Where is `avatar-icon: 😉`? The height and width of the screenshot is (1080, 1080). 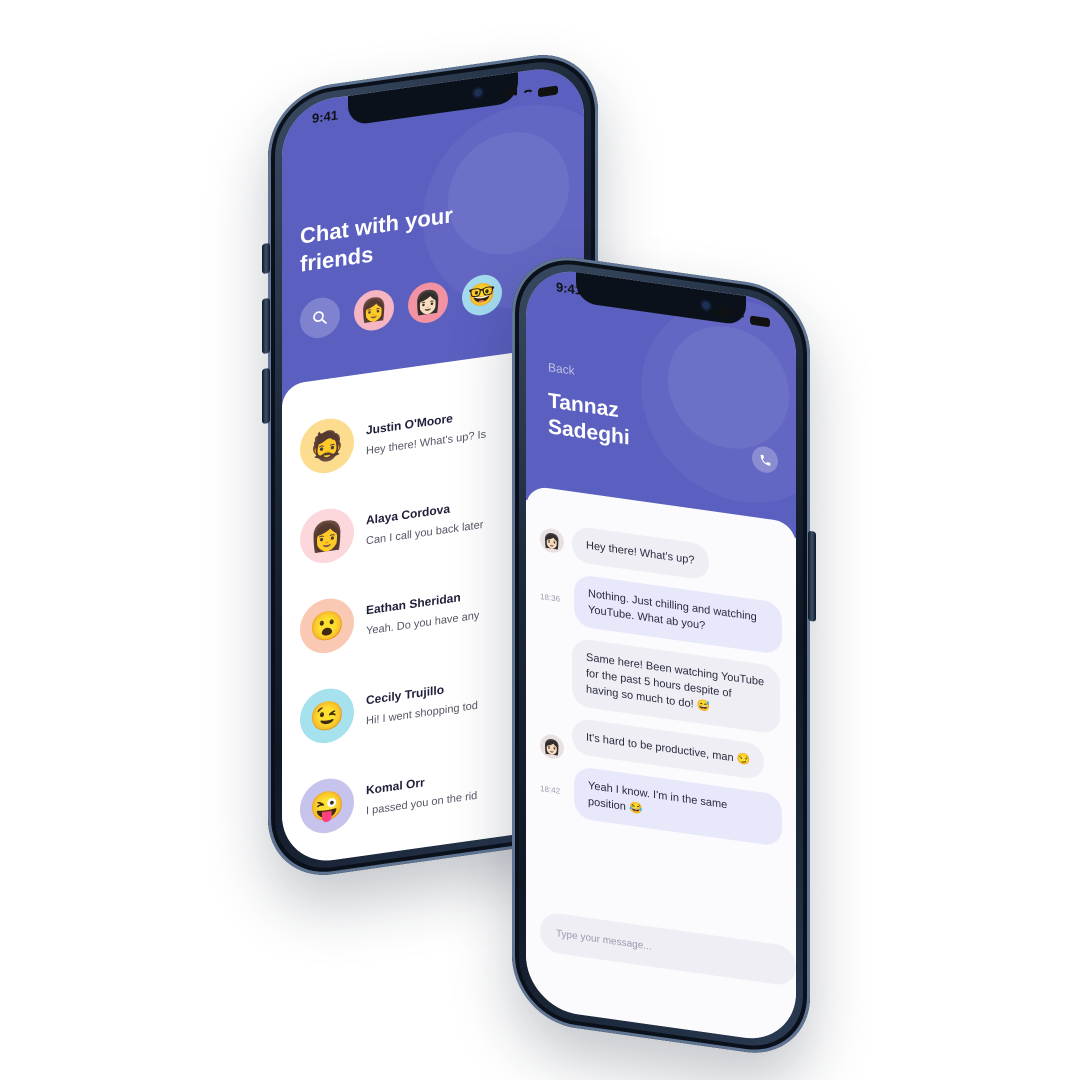 avatar-icon: 😉 is located at coordinates (327, 715).